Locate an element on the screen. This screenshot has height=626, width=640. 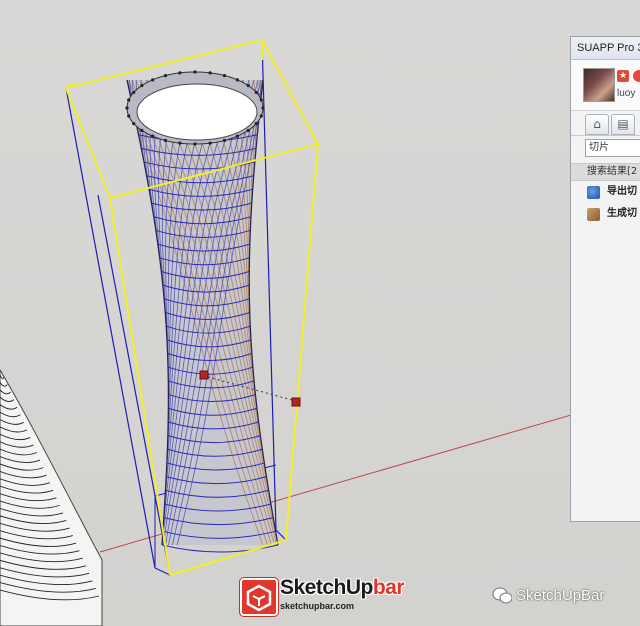
logo-text: SketchUp is located at coordinates (326, 587).